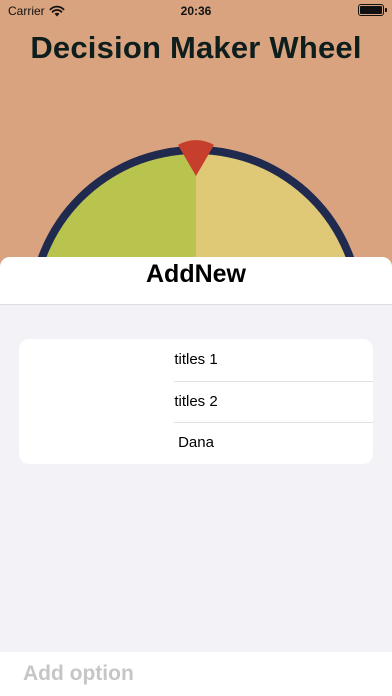  I want to click on status-time: 20:36, so click(196, 11).